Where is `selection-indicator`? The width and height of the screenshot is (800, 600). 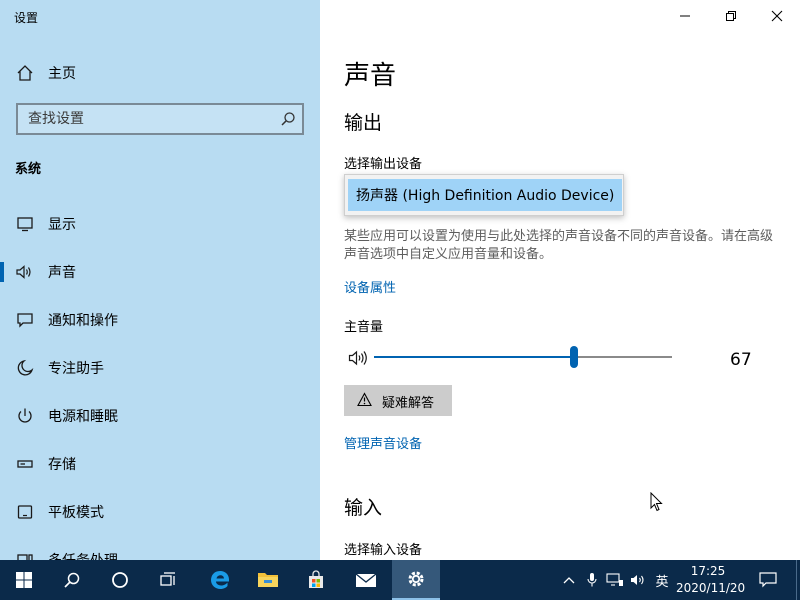
selection-indicator is located at coordinates (2, 272).